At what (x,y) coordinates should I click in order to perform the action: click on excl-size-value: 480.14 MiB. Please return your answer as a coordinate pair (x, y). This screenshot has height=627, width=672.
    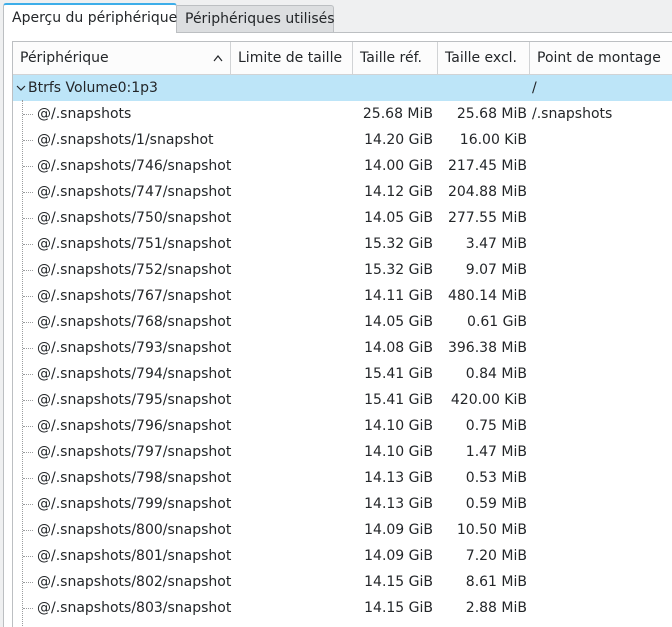
    Looking at the image, I should click on (487, 296).